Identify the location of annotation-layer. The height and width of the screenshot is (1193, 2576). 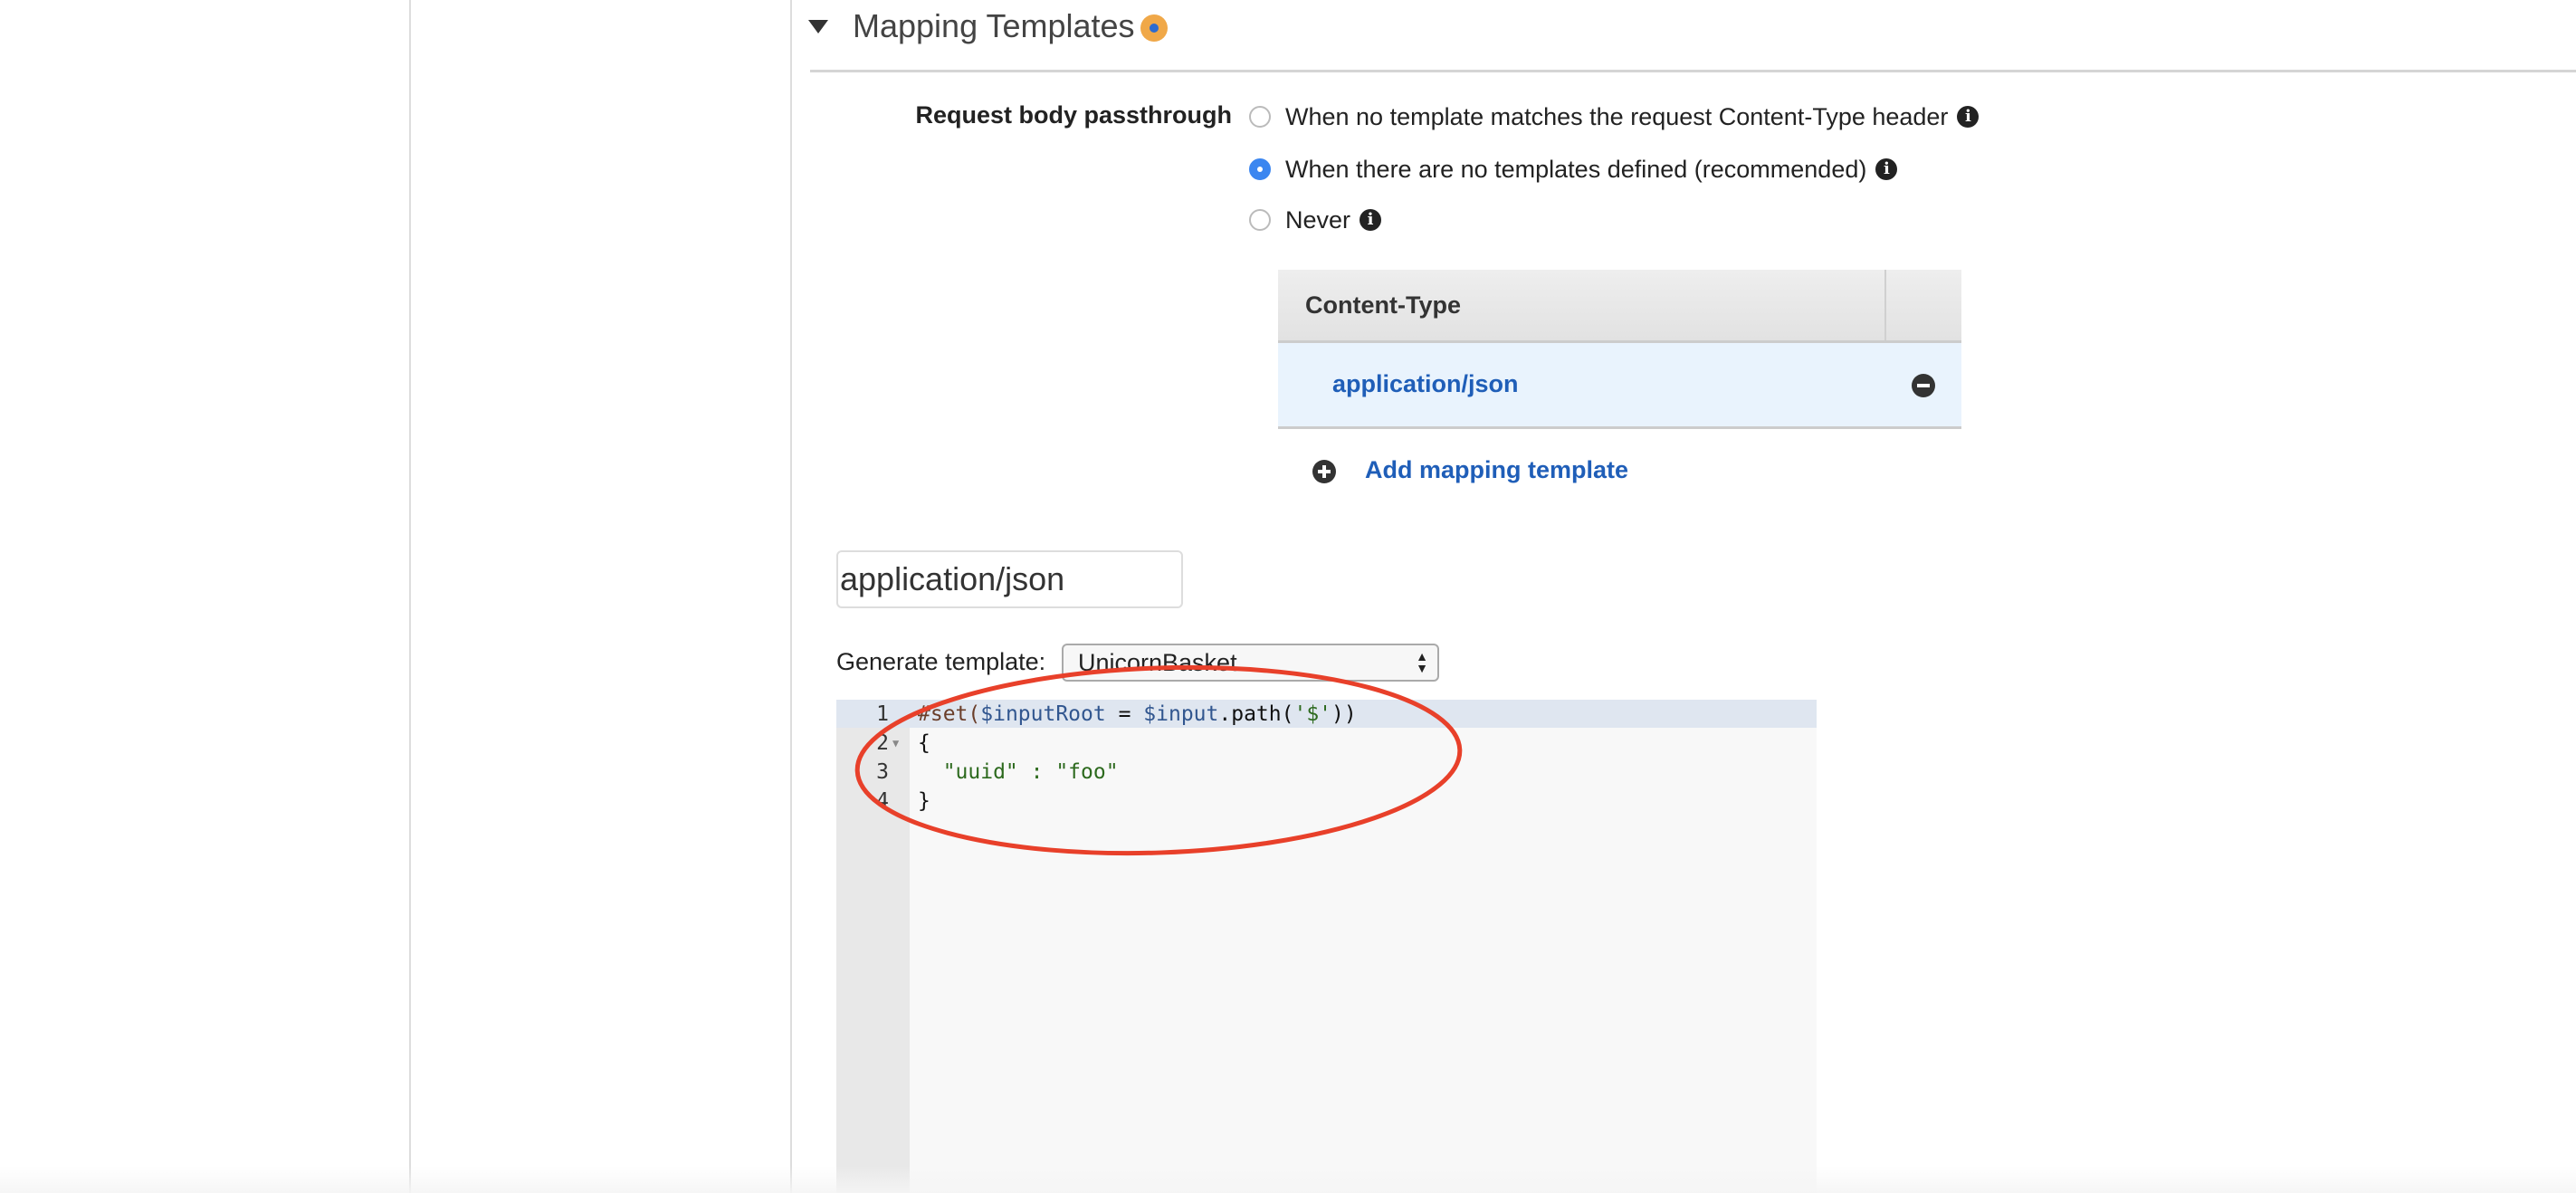
(1158, 760).